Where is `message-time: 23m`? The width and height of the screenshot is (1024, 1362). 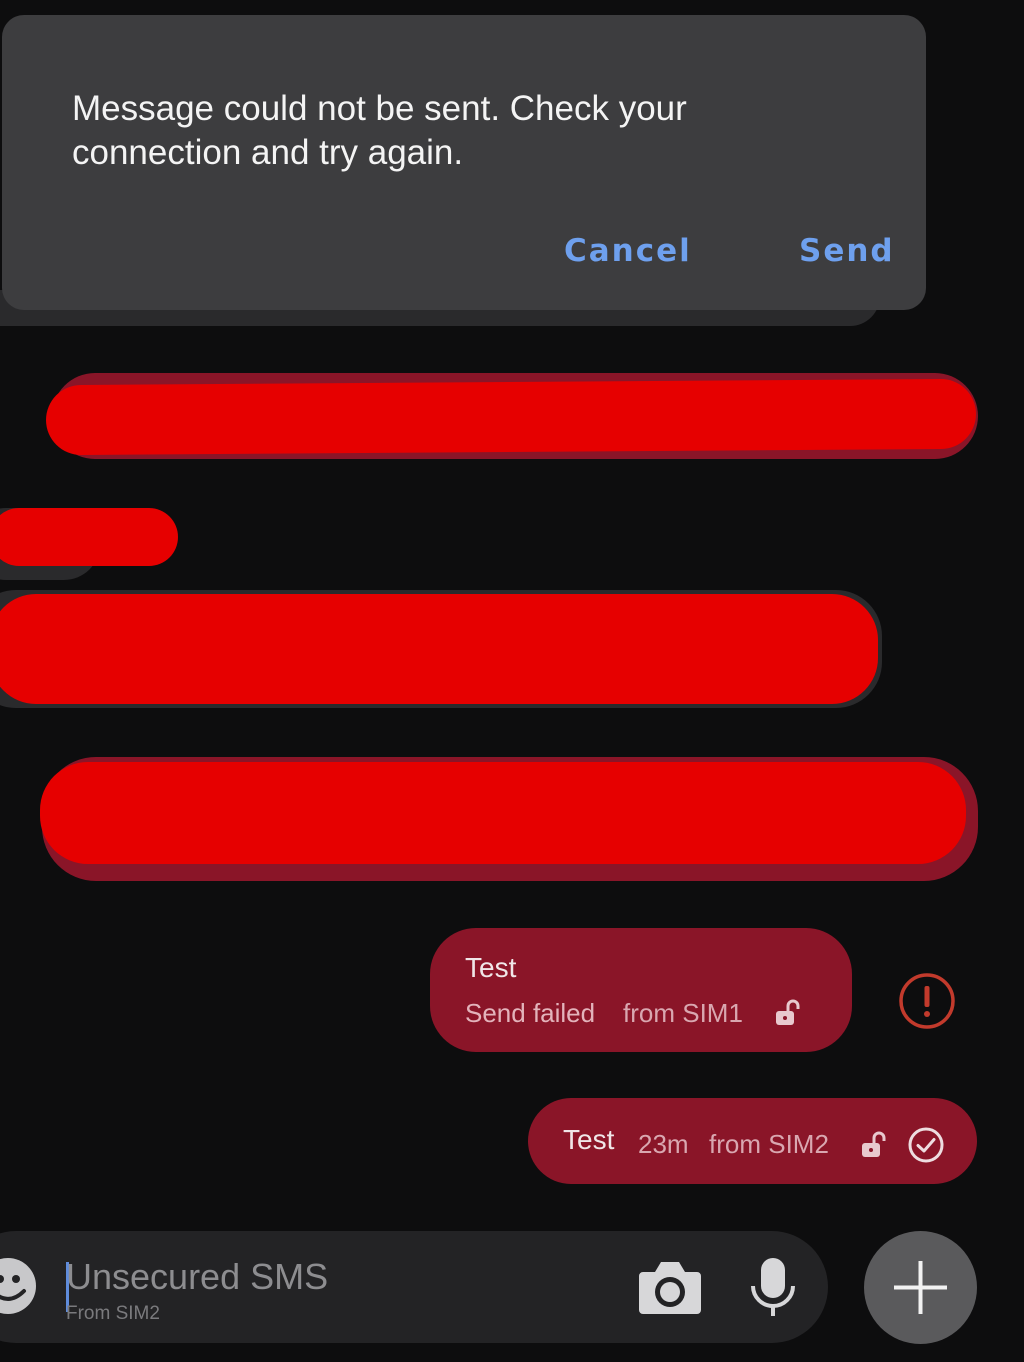 message-time: 23m is located at coordinates (663, 1144).